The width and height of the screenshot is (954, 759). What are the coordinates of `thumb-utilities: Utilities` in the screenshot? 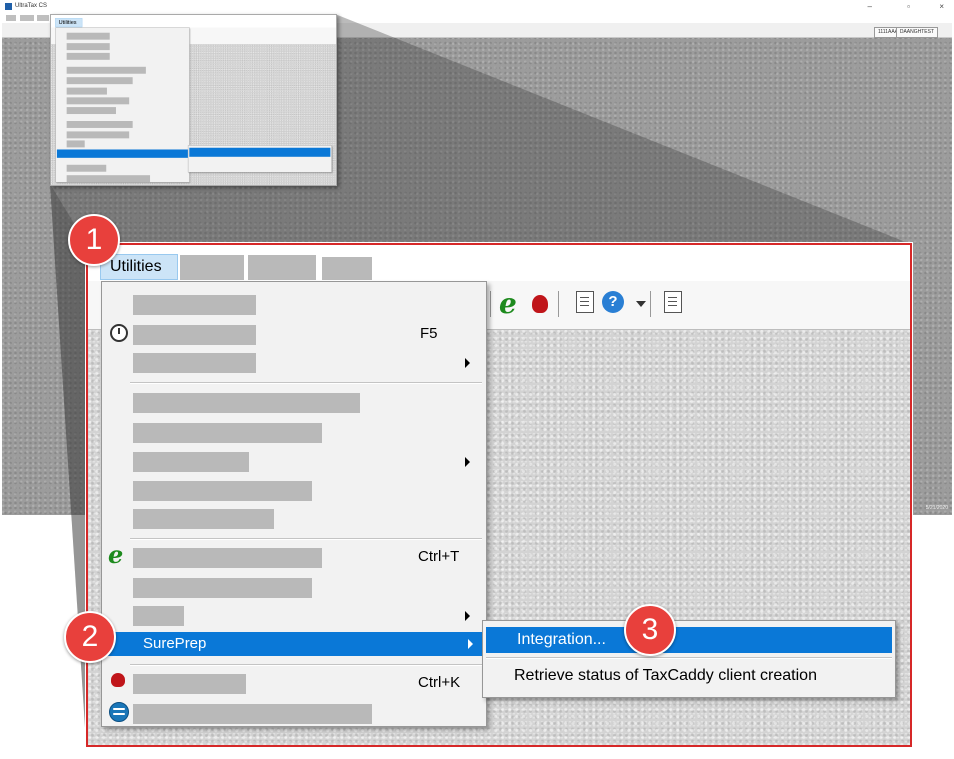 It's located at (69, 23).